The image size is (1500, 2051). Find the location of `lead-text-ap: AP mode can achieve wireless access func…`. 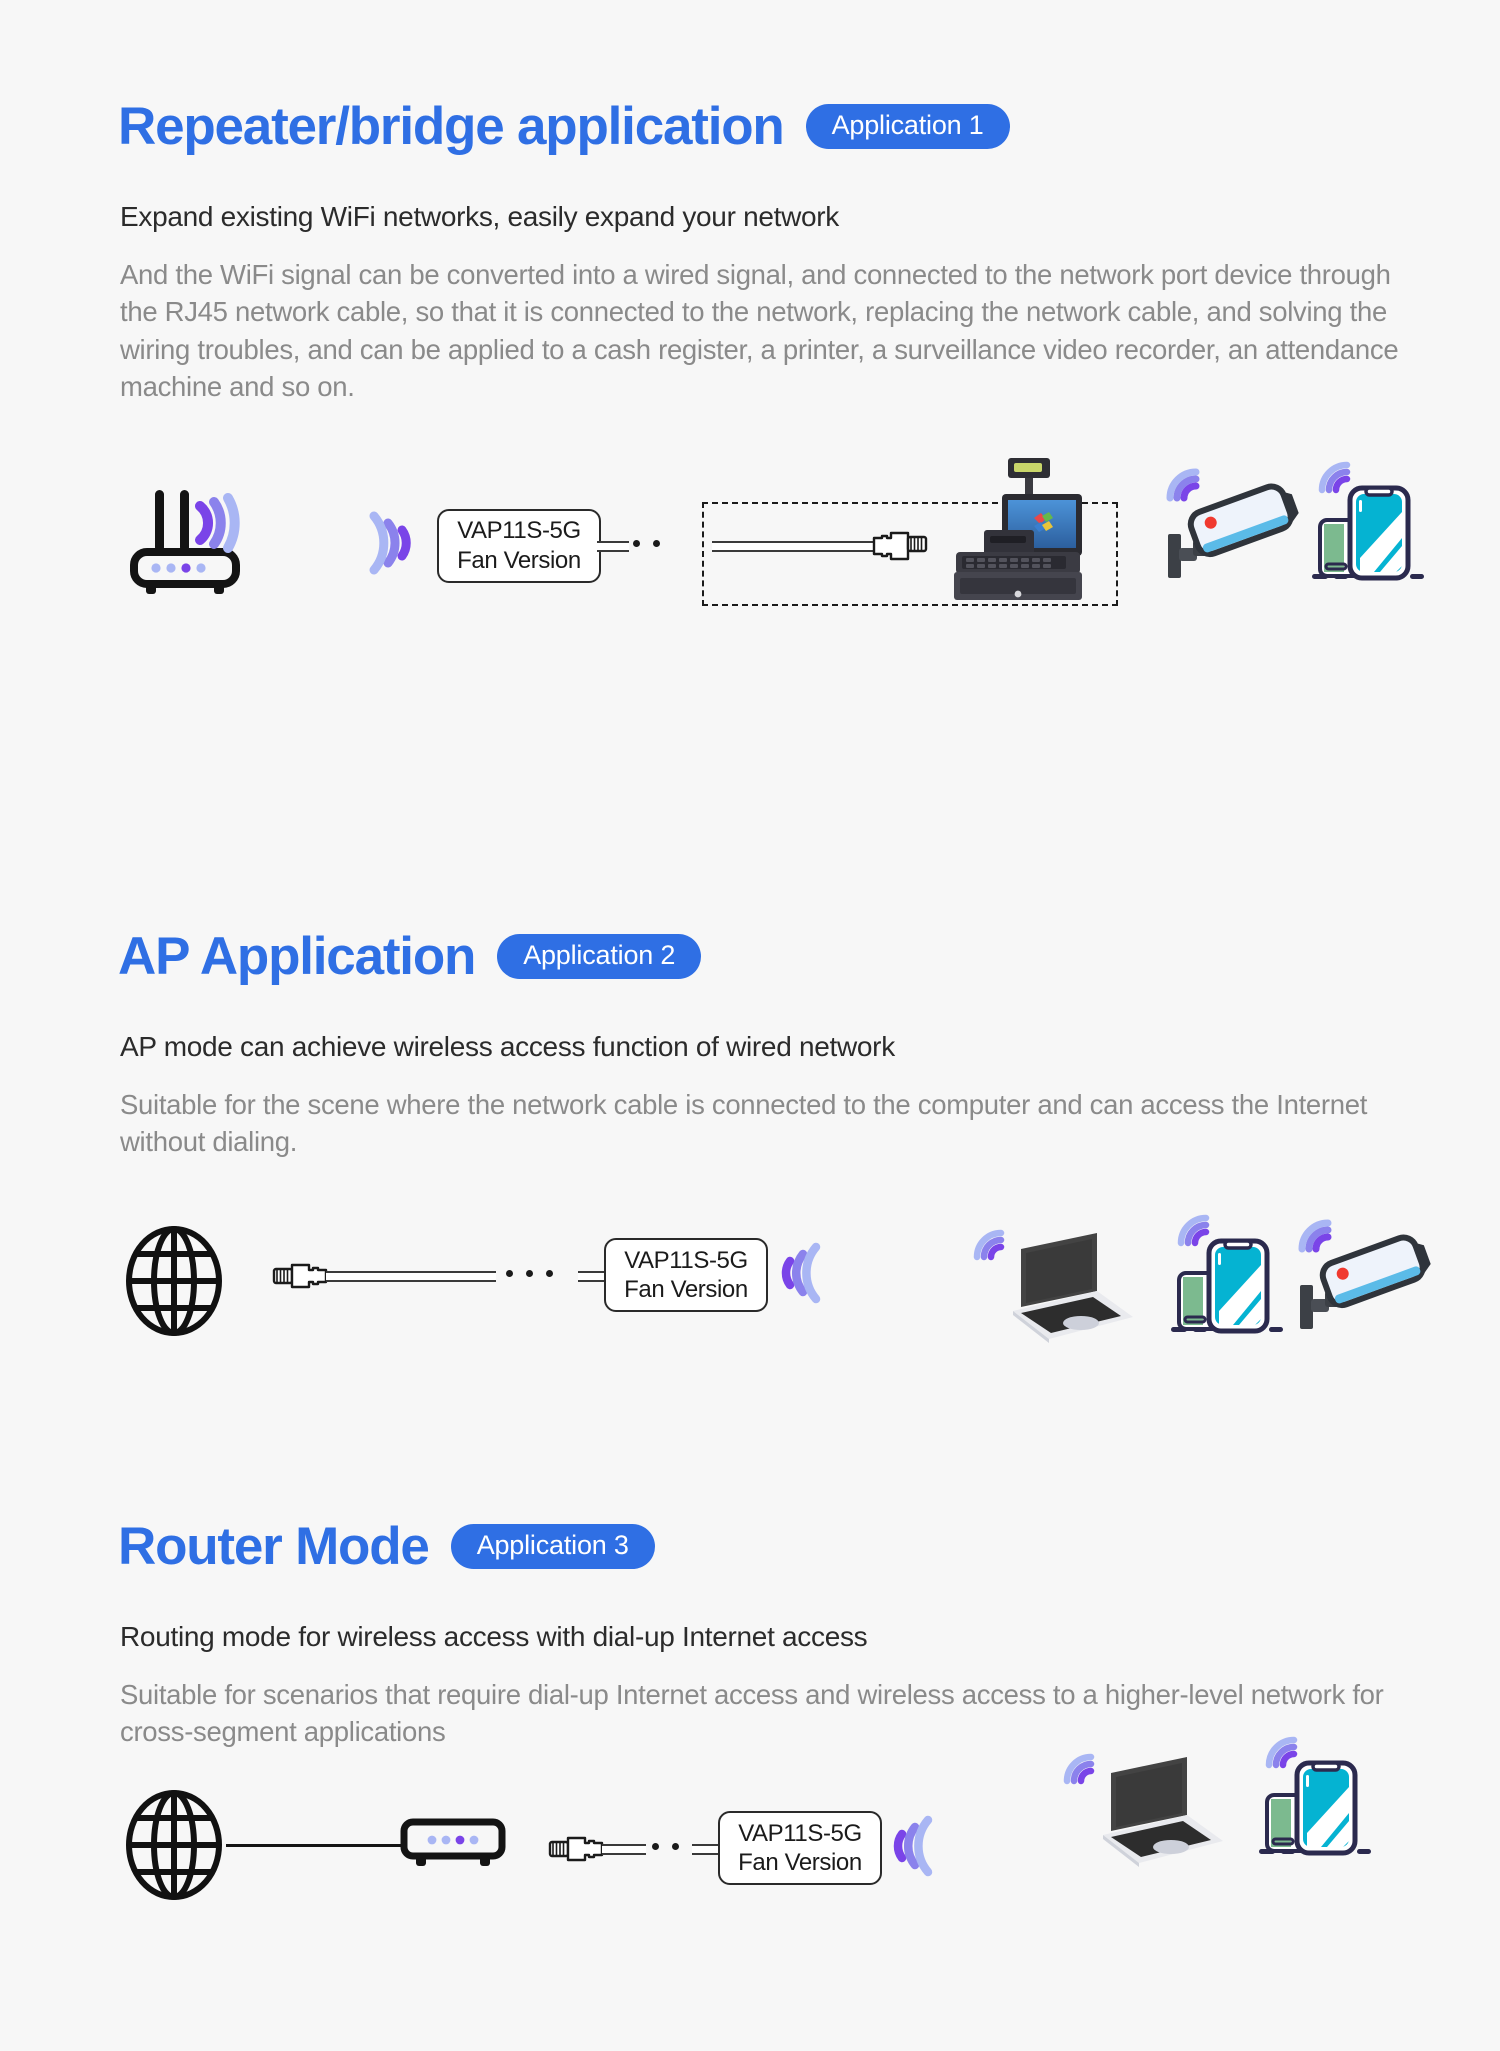

lead-text-ap: AP mode can achieve wireless access func… is located at coordinates (507, 1046).